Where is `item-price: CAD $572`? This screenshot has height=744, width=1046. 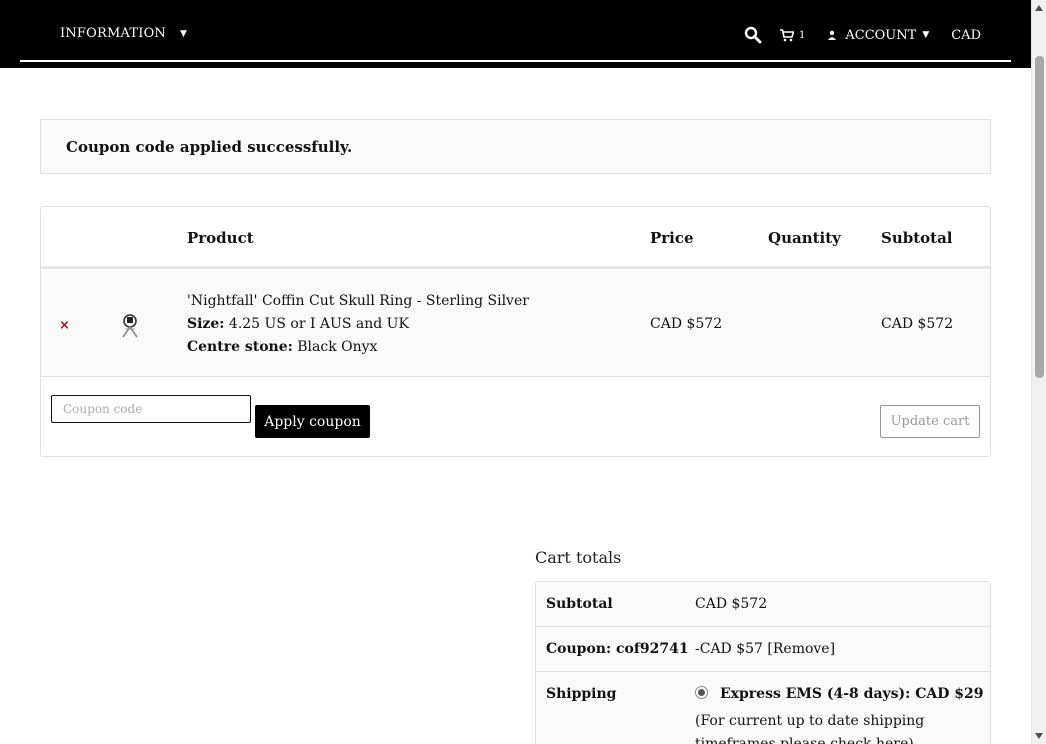
item-price: CAD $572 is located at coordinates (686, 324).